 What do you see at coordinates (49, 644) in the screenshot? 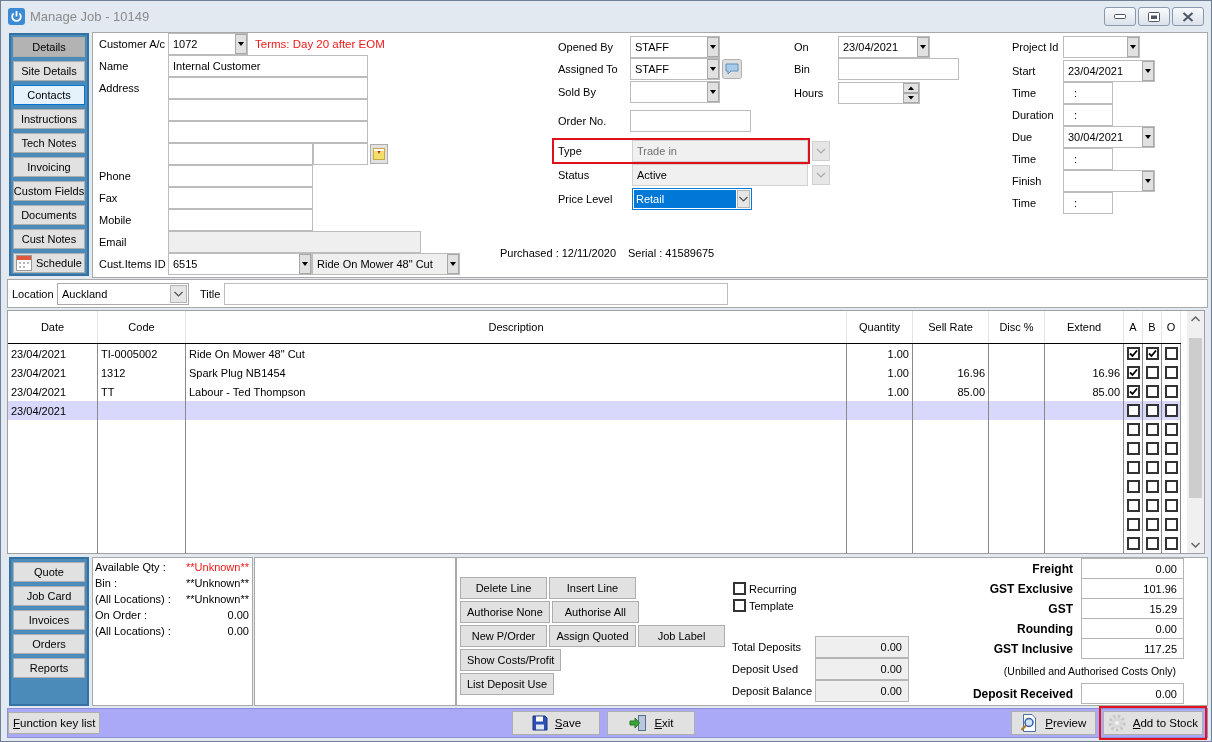
I see `menu-button: Orders` at bounding box center [49, 644].